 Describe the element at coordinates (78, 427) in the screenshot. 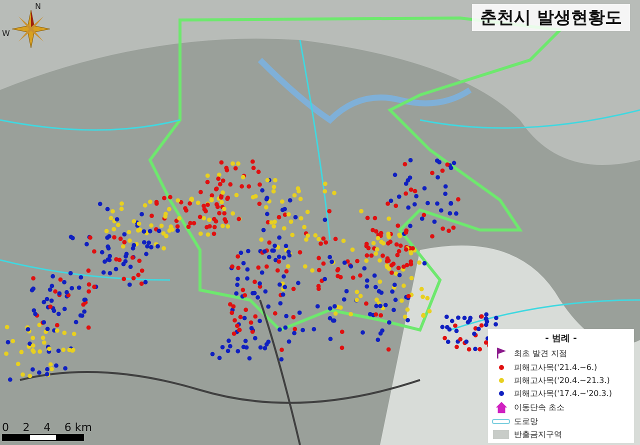

I see `scale-tick-label: 6 km` at that location.